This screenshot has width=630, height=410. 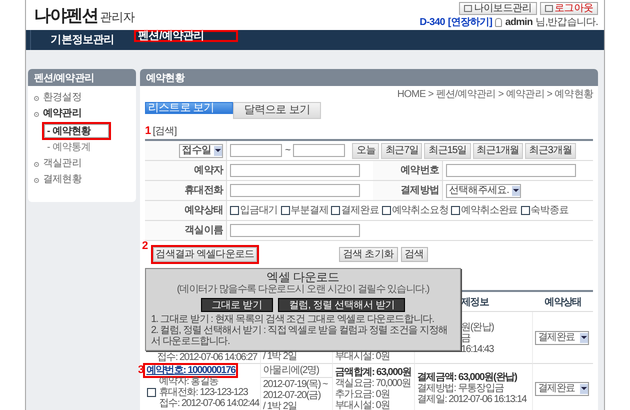 I want to click on excel-download-button: 검색결과 엑셀다운로드, so click(x=205, y=254).